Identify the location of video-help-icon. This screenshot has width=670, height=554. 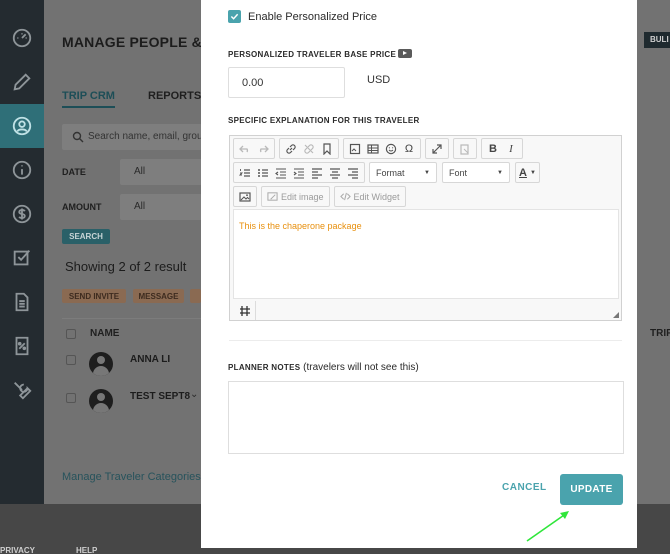
(405, 53).